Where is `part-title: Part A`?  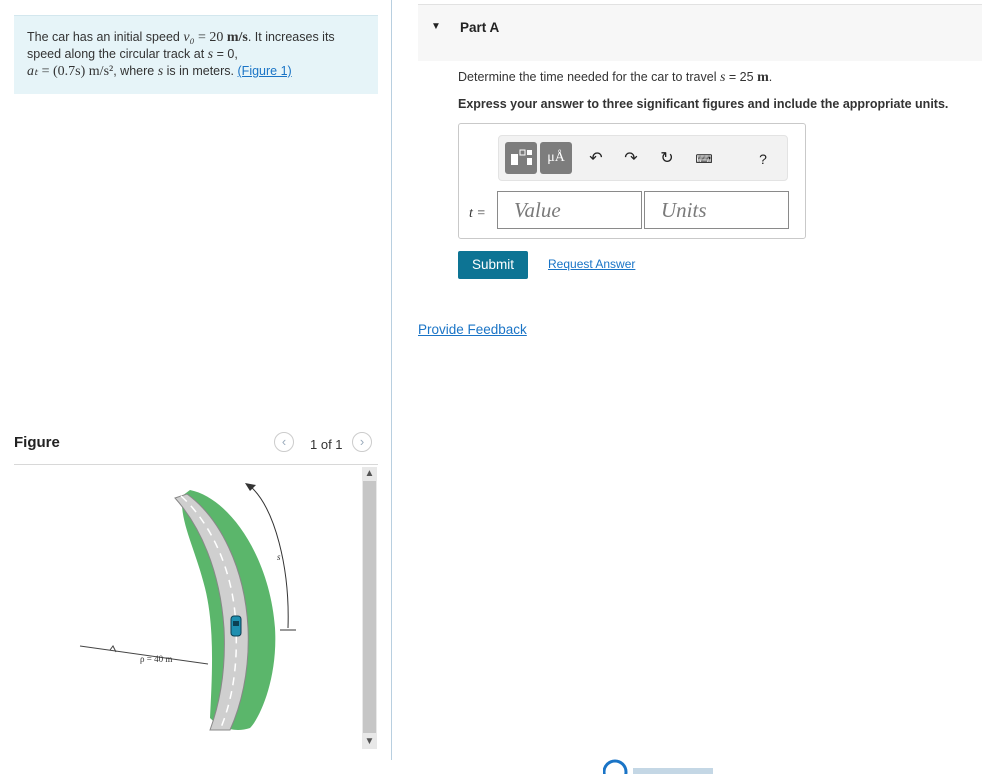
part-title: Part A is located at coordinates (479, 27).